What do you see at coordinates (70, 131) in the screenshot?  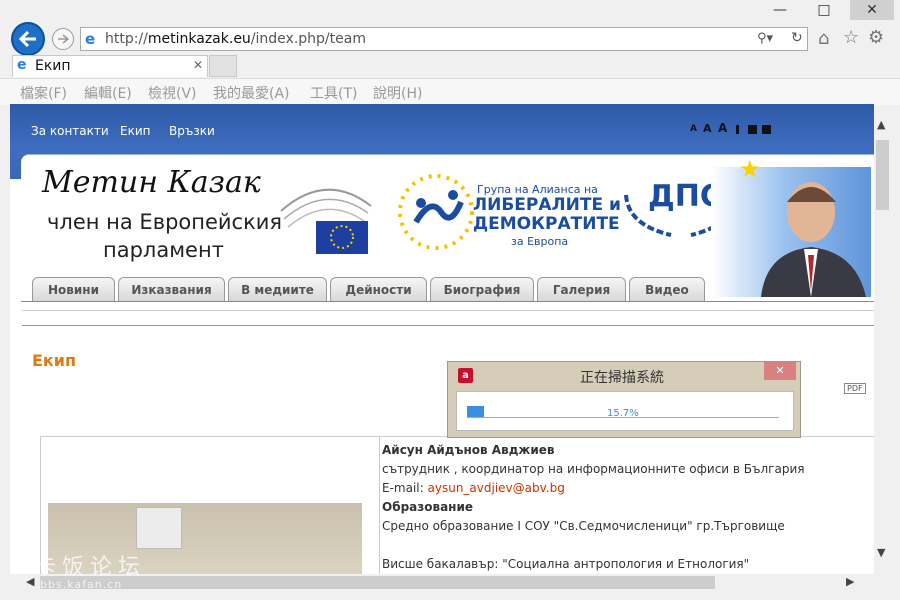 I see `link-contacts: За контакти` at bounding box center [70, 131].